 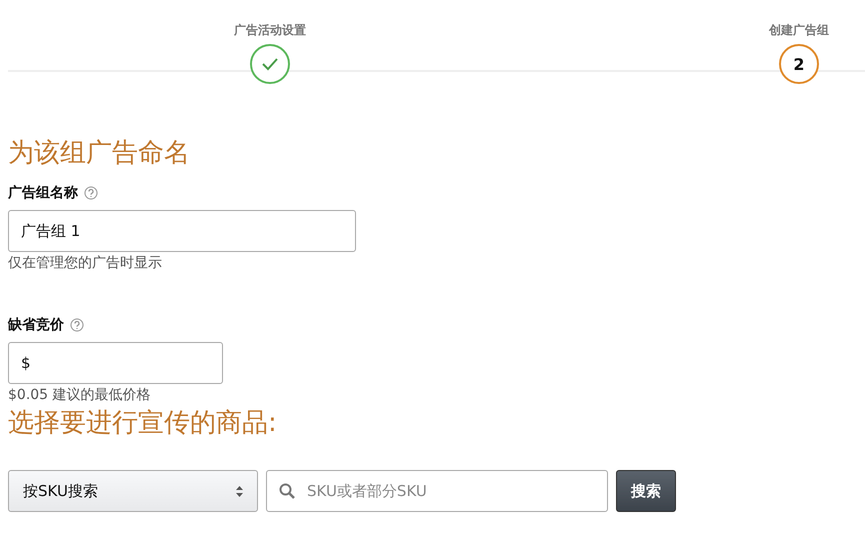 I want to click on step-label: 广告活动设置, so click(x=270, y=30).